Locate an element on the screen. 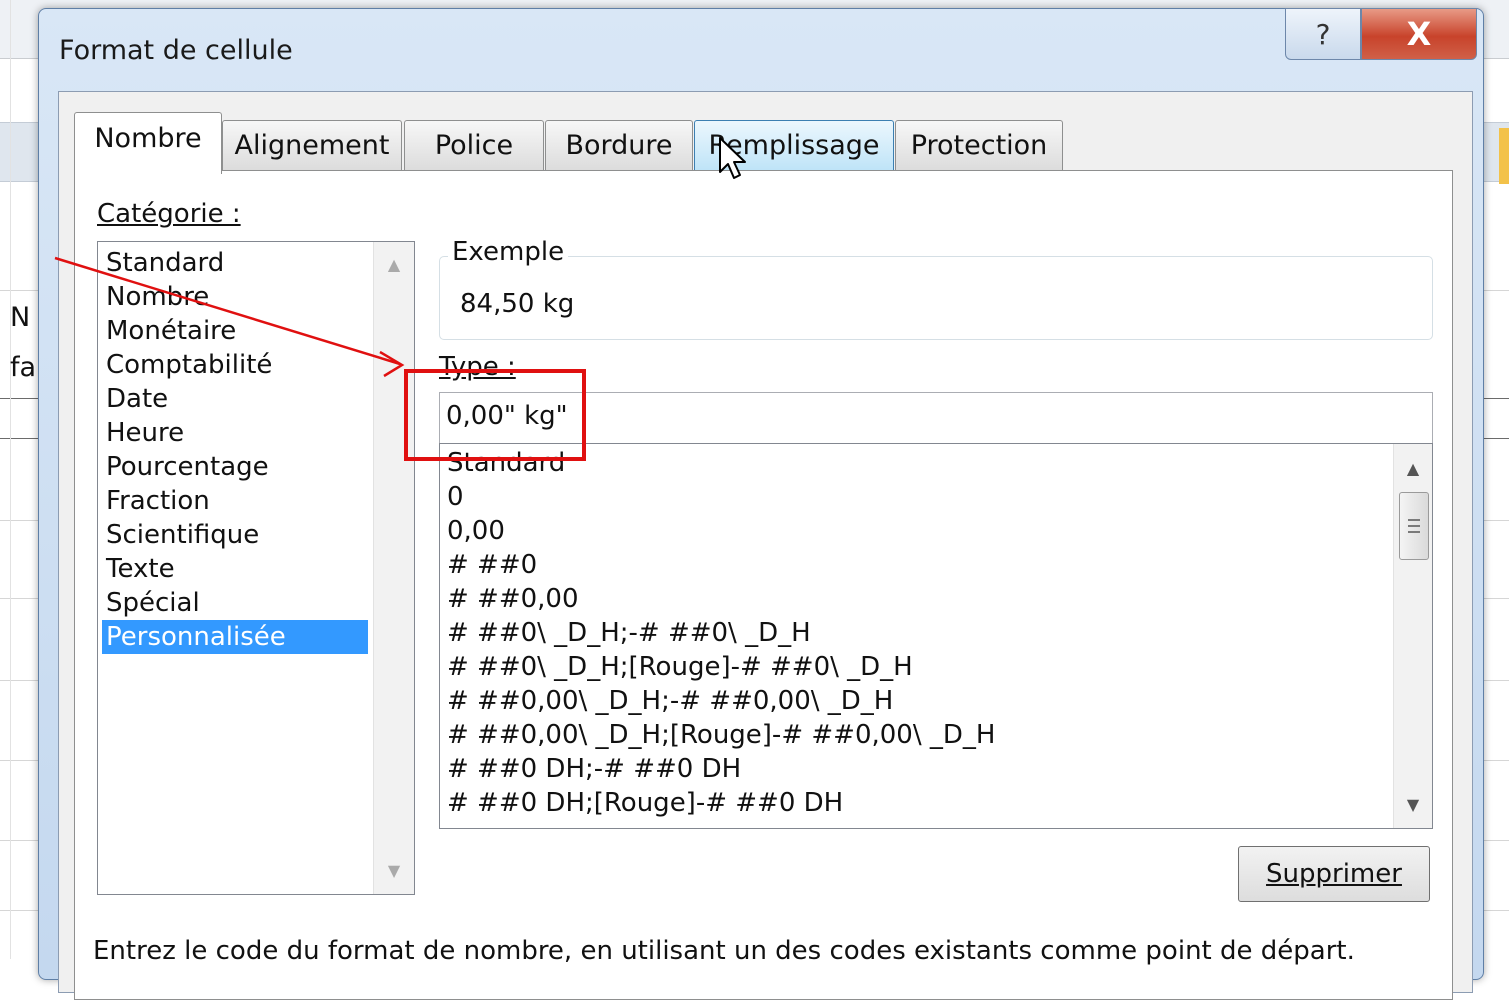 The width and height of the screenshot is (1509, 1000). format-item: # ##0,00\ _D_H;-# ##0,00\ _D_H is located at coordinates (670, 701).